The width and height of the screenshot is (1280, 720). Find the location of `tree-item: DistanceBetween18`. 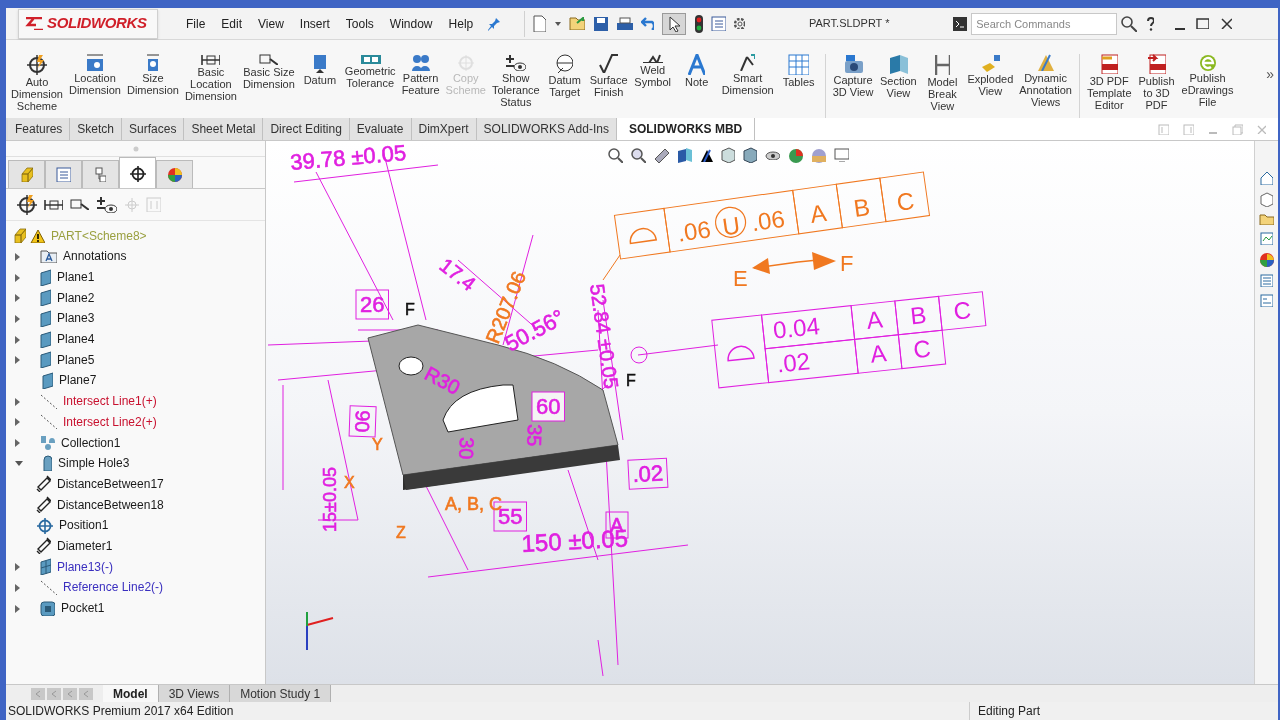

tree-item: DistanceBetween18 is located at coordinates (110, 504).